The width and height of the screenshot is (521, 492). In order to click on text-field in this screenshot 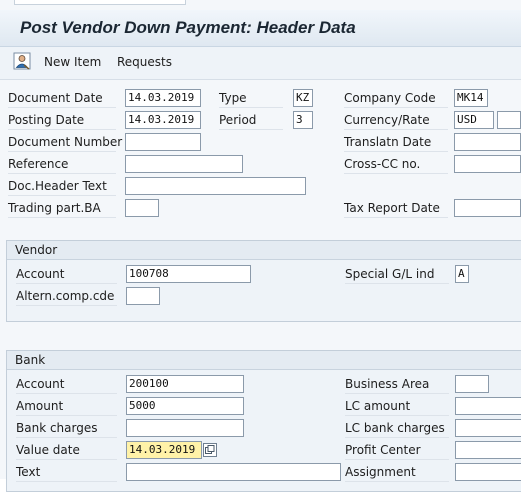, I will do `click(233, 472)`.